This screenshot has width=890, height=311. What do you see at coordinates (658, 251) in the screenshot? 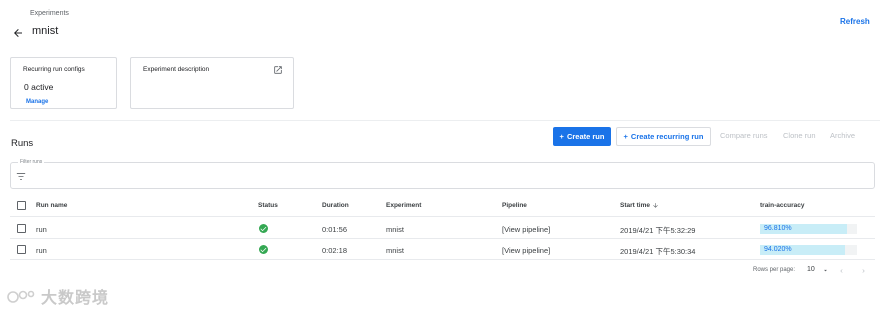
I see `run-start-time: 2019/4/21 下午5:30:34` at bounding box center [658, 251].